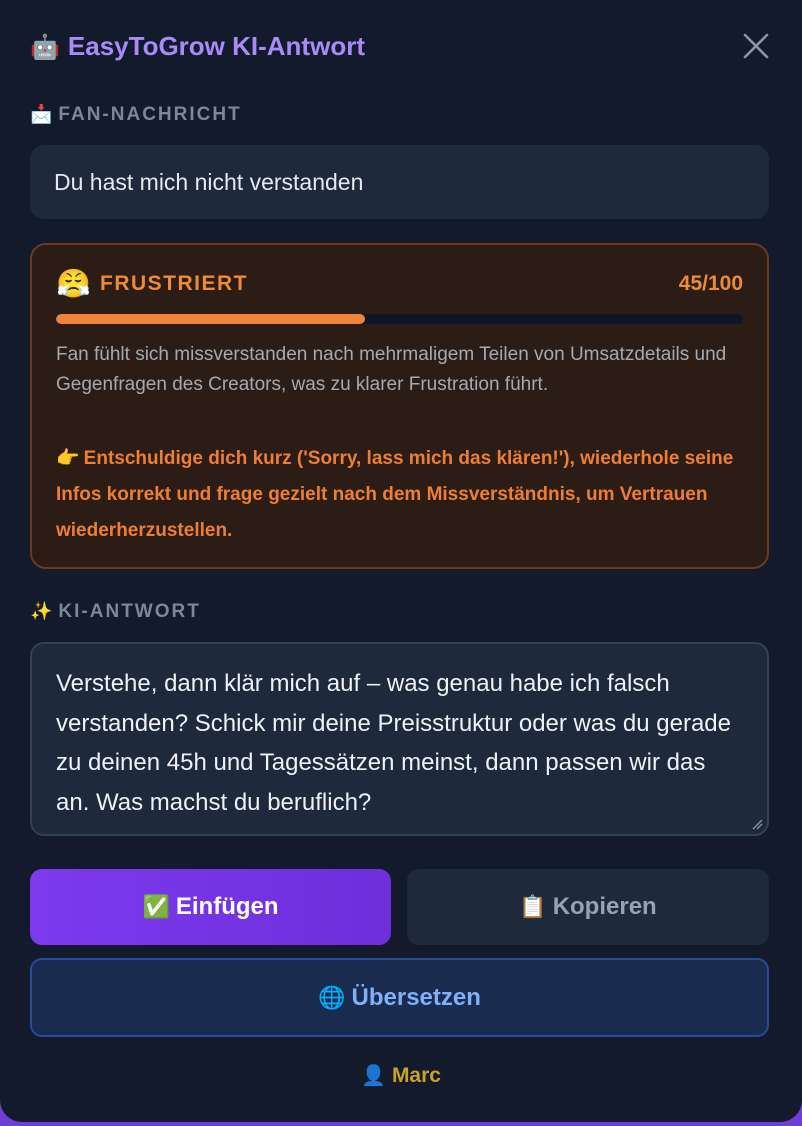 This screenshot has height=1126, width=802. I want to click on fan-message-label-text: FAN-NACHRICHT, so click(150, 114).